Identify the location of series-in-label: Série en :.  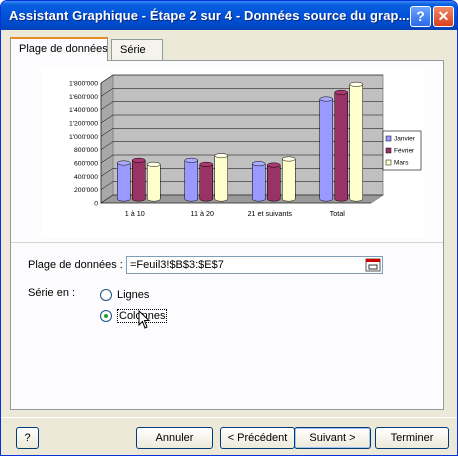
(52, 293).